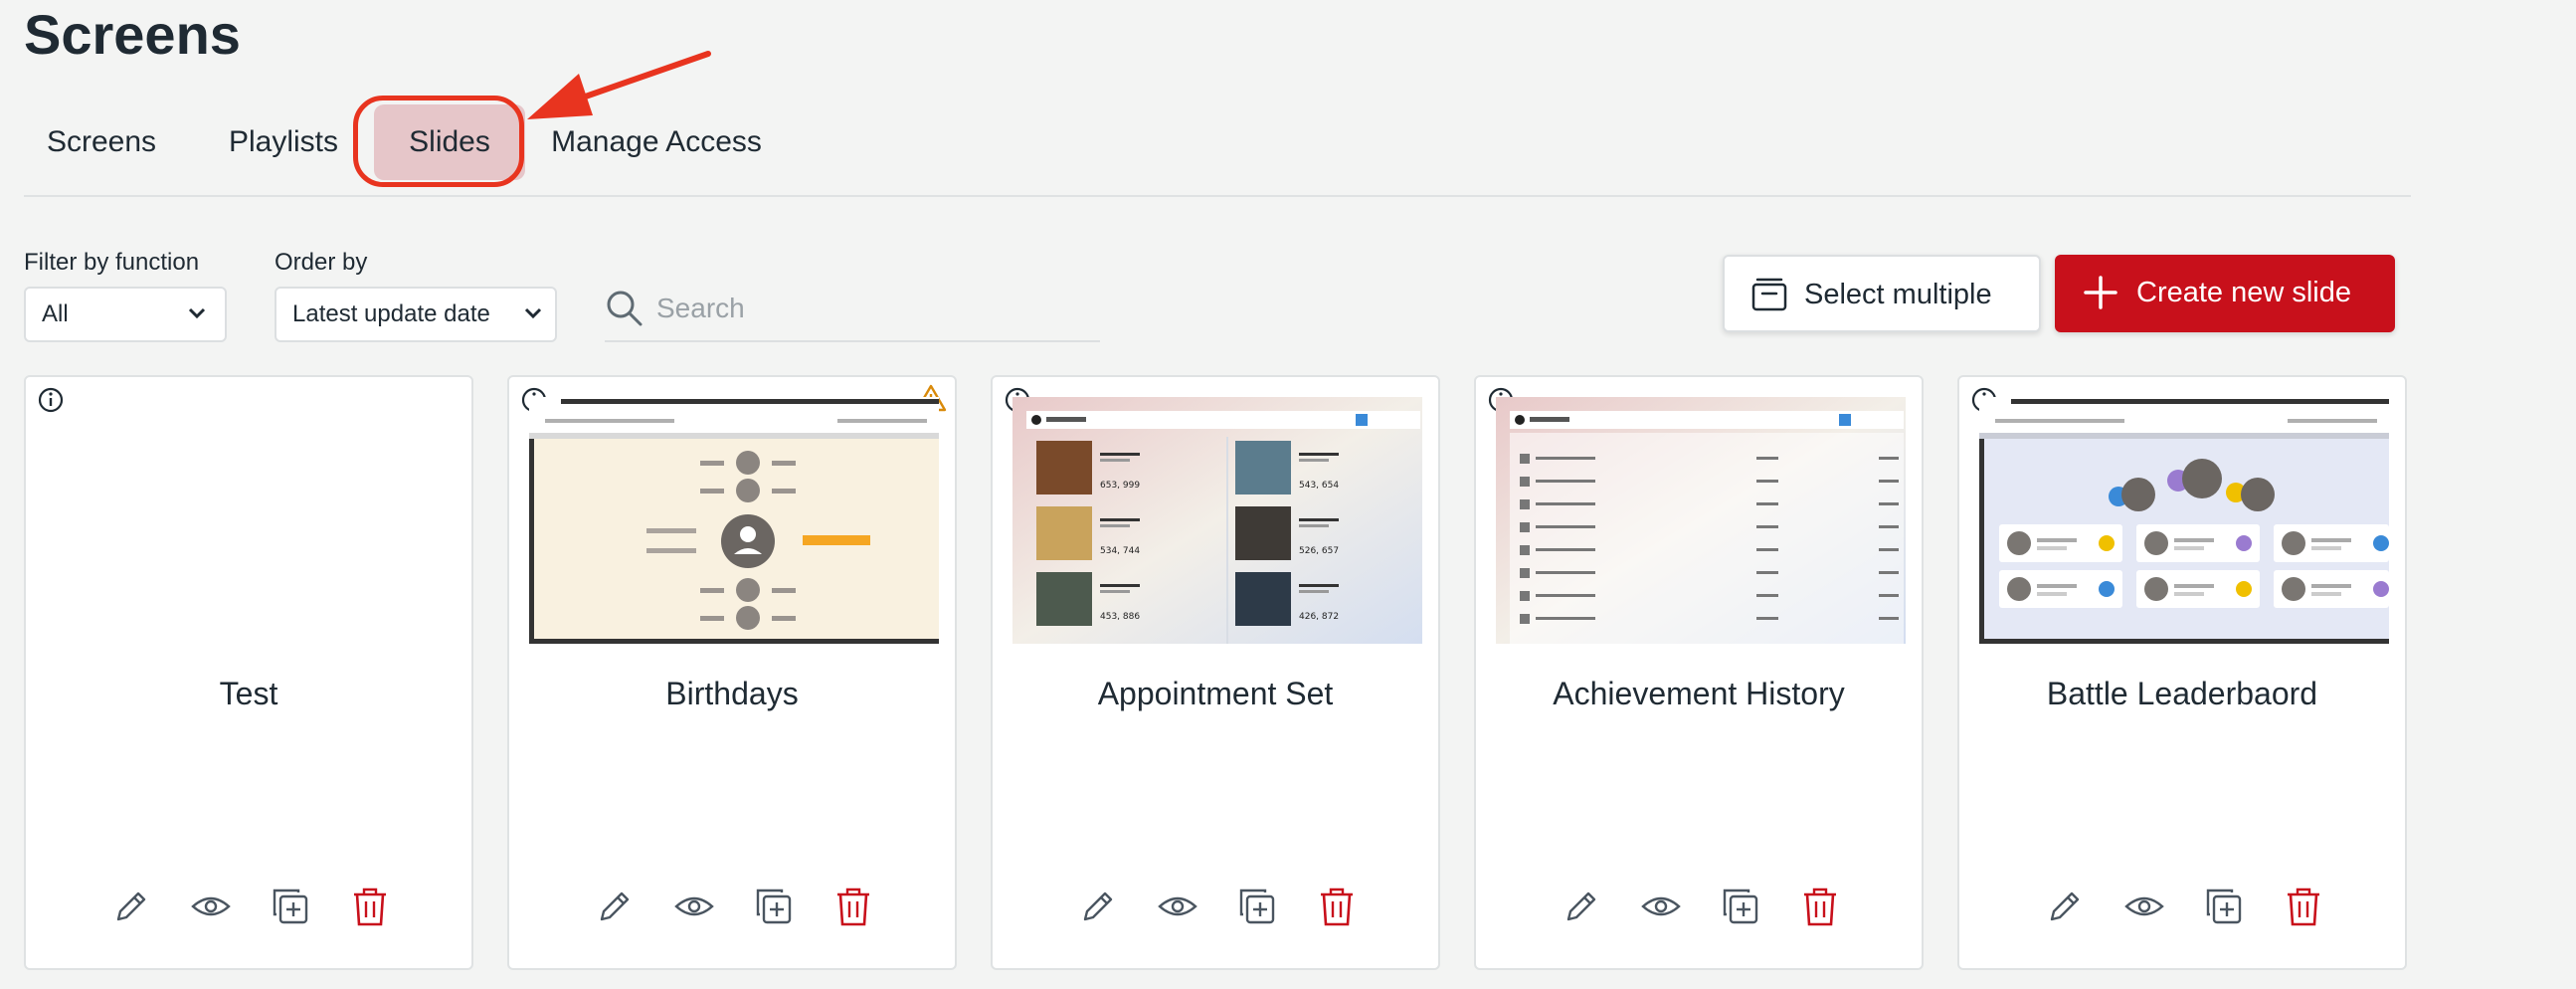 The width and height of the screenshot is (2576, 989). I want to click on select-multiple-label: Select multiple, so click(1898, 295).